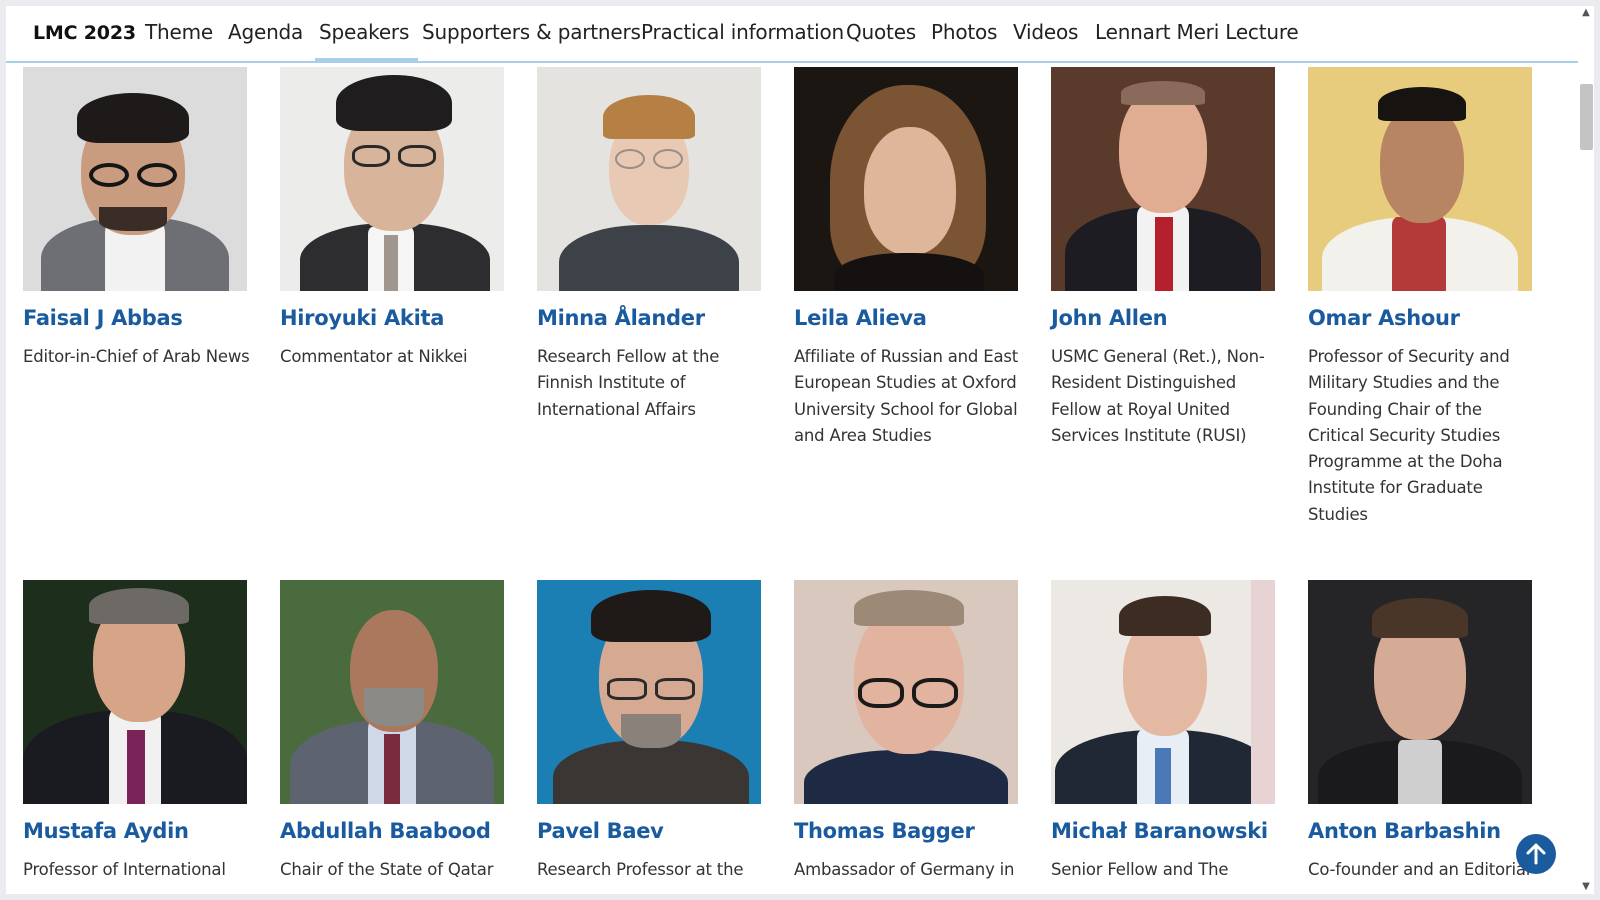 The width and height of the screenshot is (1600, 900). I want to click on speaker-card: Hiroyuki Akita Commentator at Nikkei, so click(392, 216).